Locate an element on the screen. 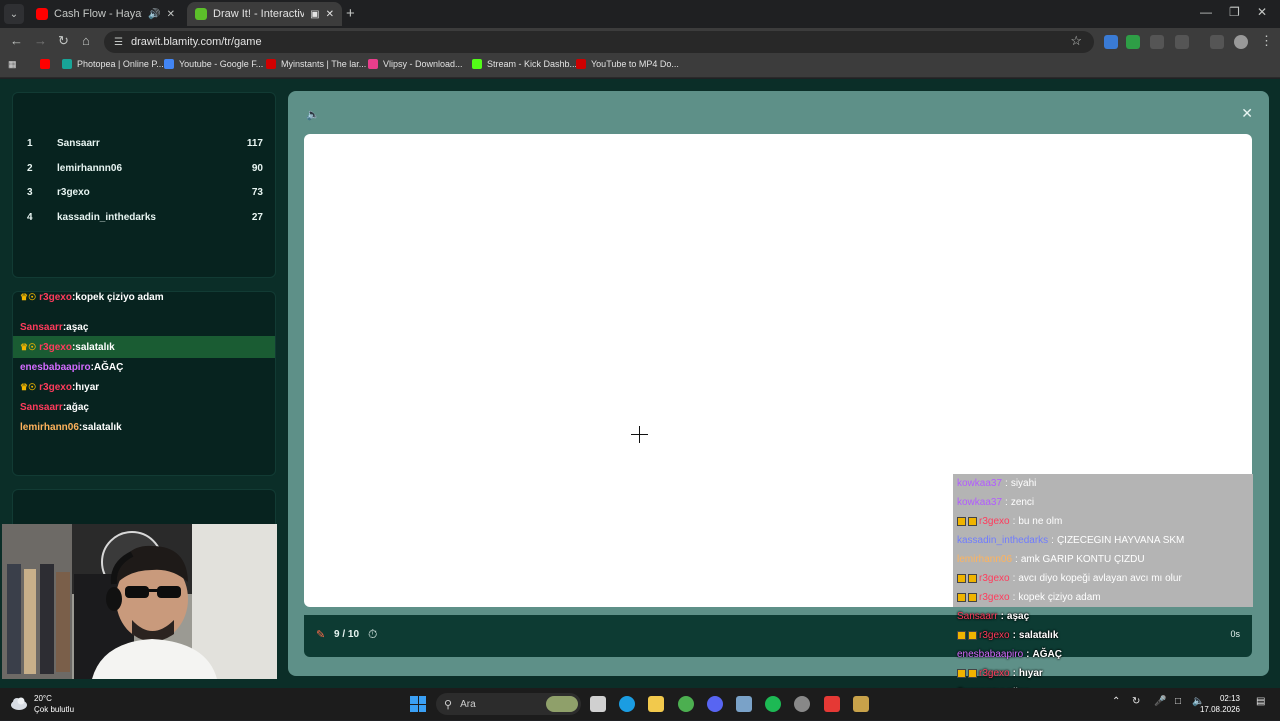 The image size is (1280, 721). clock: 02:13 17.08.2026 is located at coordinates (1220, 704).